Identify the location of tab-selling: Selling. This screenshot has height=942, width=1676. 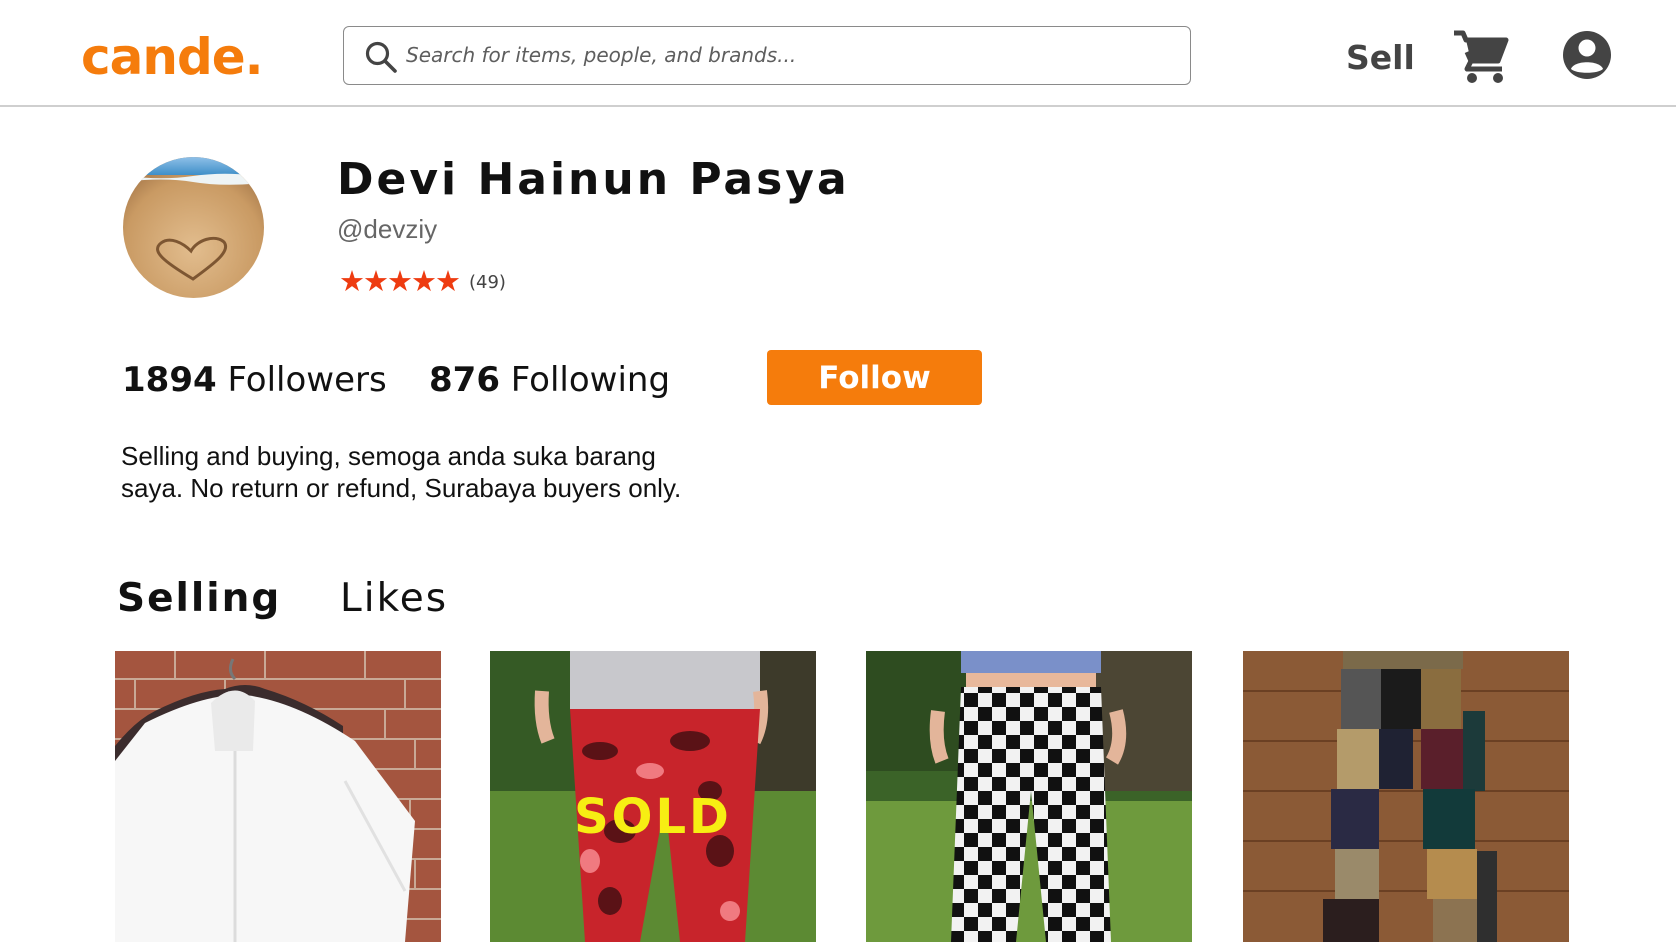
(199, 598).